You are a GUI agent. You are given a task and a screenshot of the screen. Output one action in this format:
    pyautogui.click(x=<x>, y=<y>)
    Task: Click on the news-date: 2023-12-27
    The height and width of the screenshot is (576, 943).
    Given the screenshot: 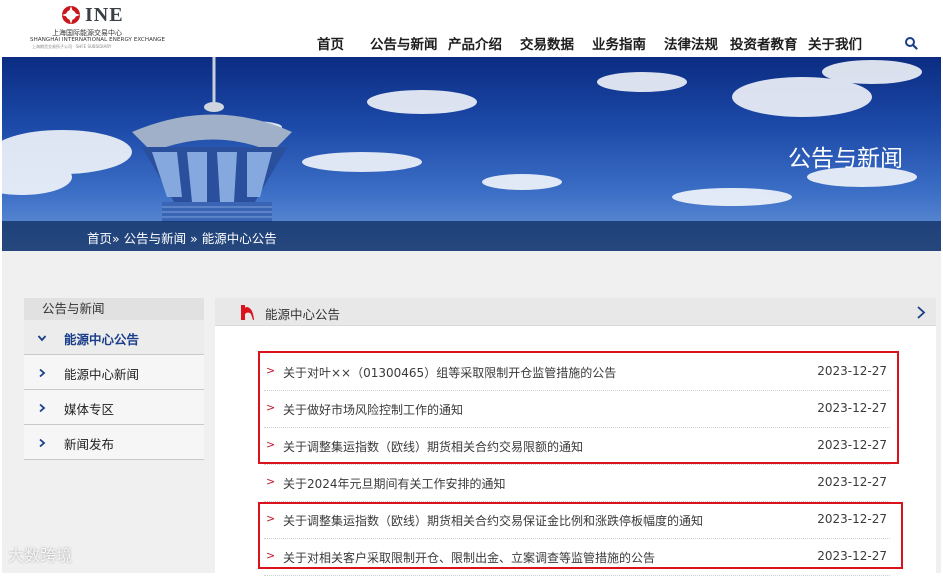 What is the action you would take?
    pyautogui.click(x=852, y=482)
    